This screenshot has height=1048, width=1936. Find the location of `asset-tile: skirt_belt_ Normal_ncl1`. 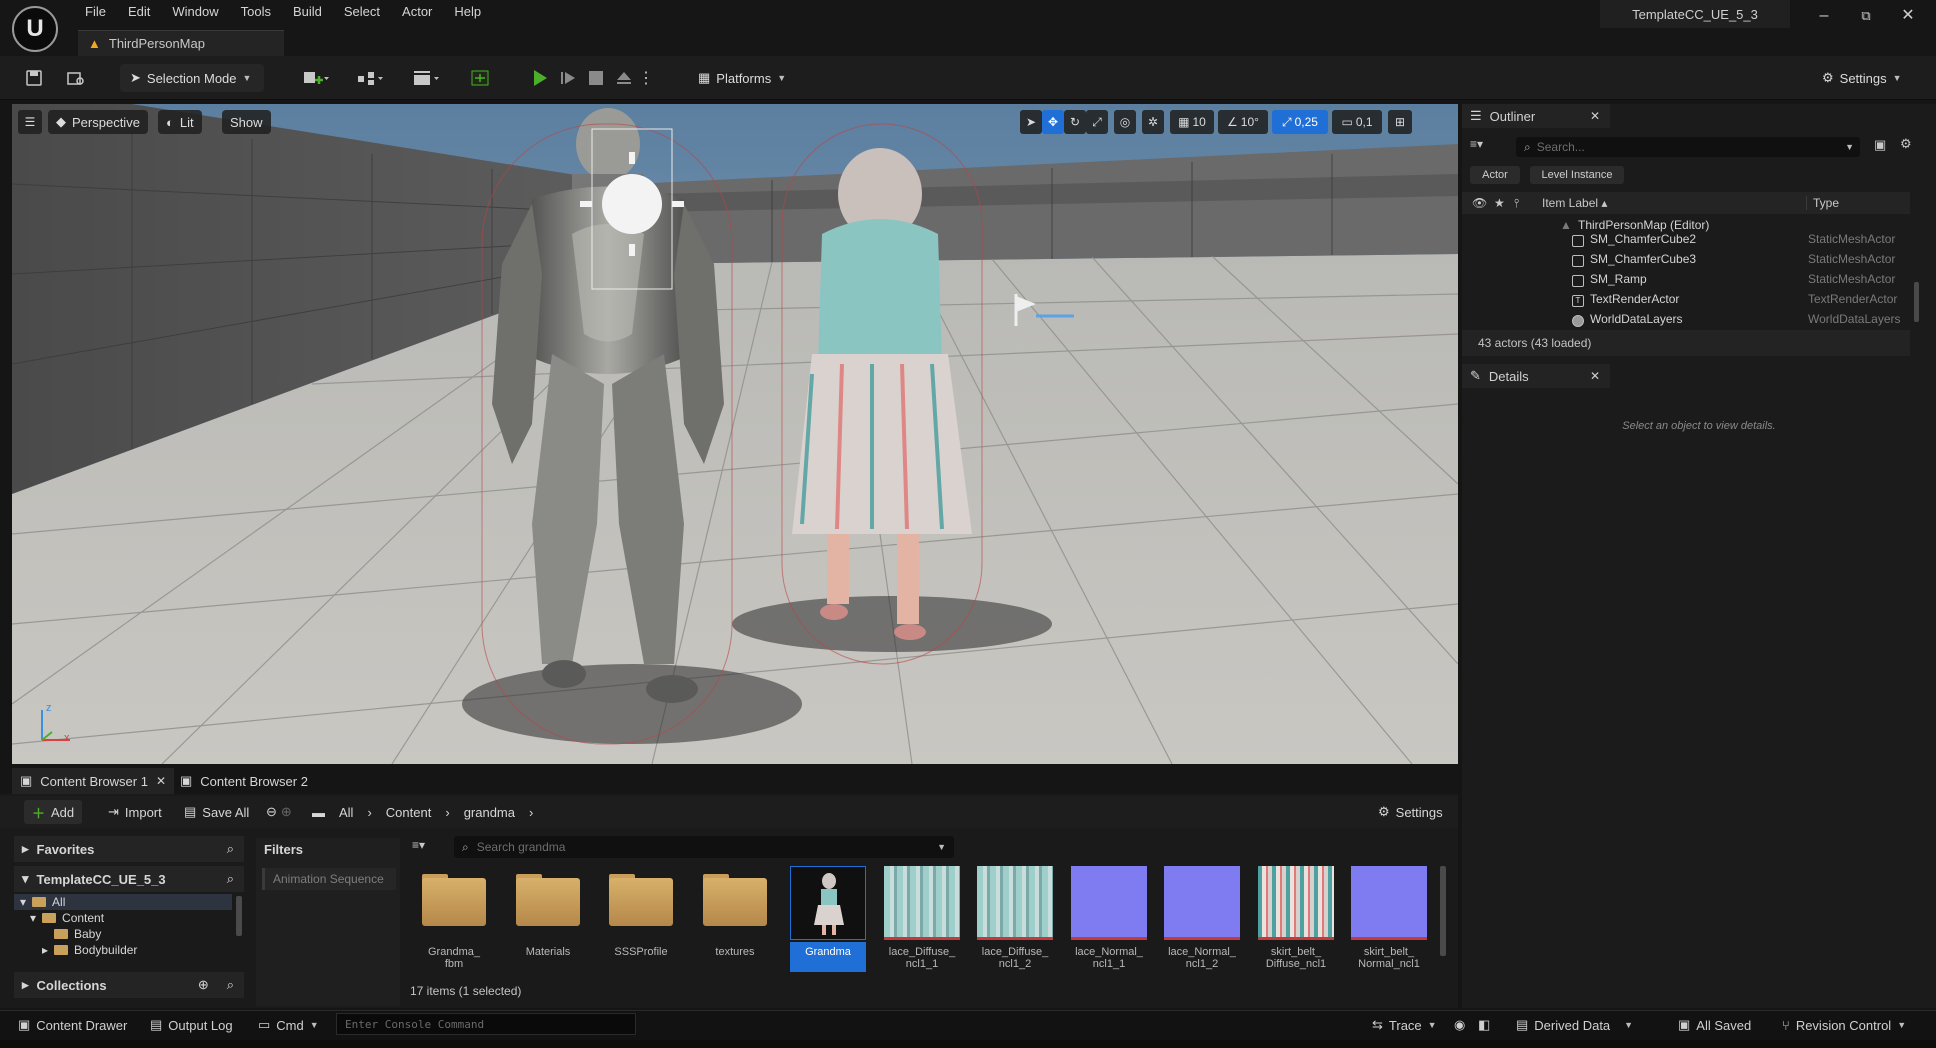

asset-tile: skirt_belt_ Normal_ncl1 is located at coordinates (1389, 919).